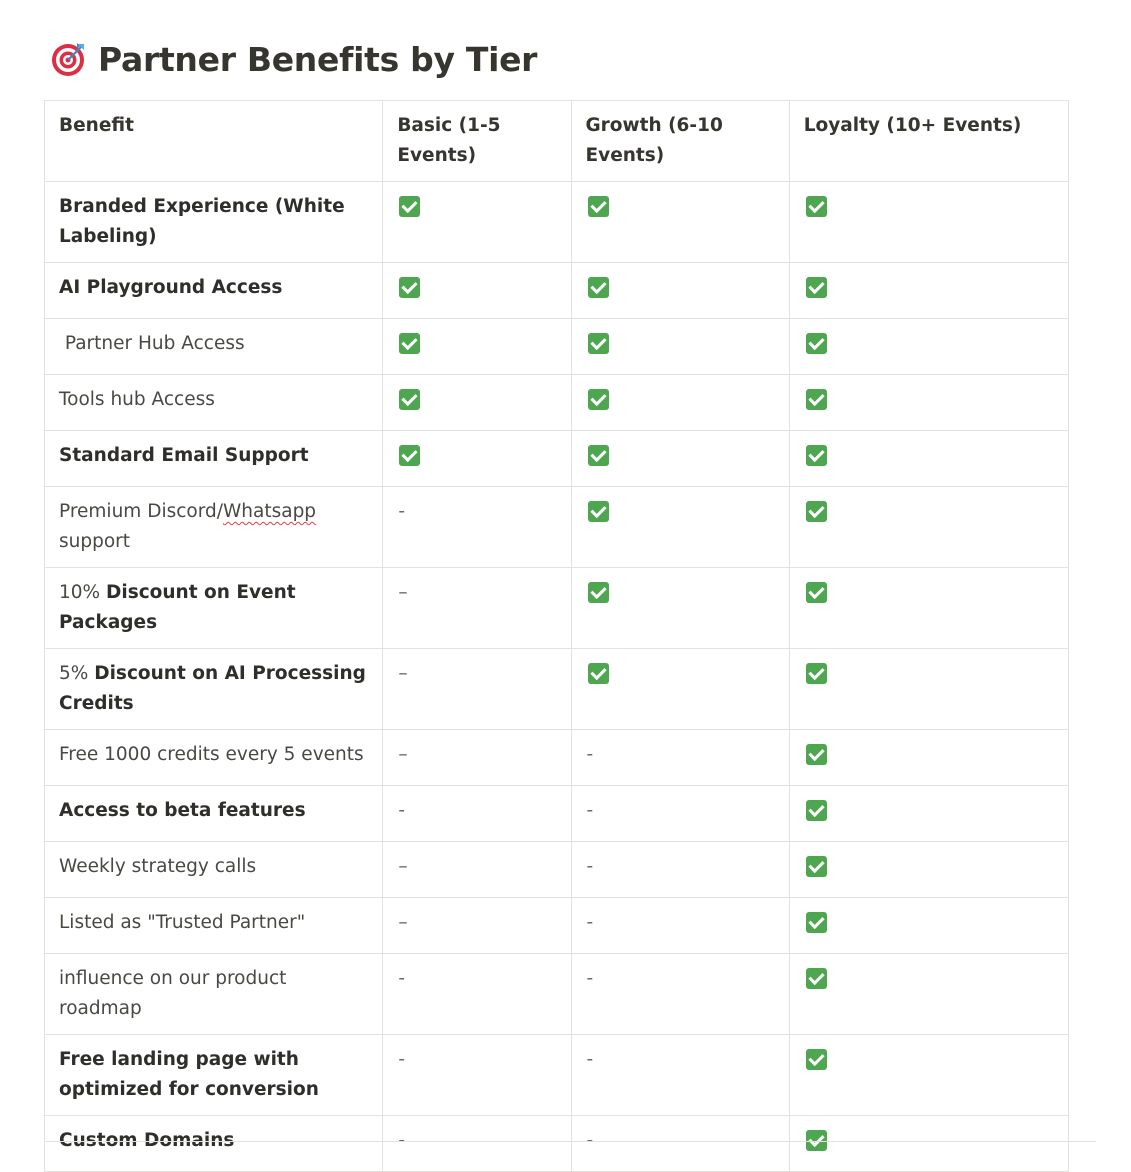  I want to click on benefit-cell: Free 1000 credits every 5 events, so click(213, 757).